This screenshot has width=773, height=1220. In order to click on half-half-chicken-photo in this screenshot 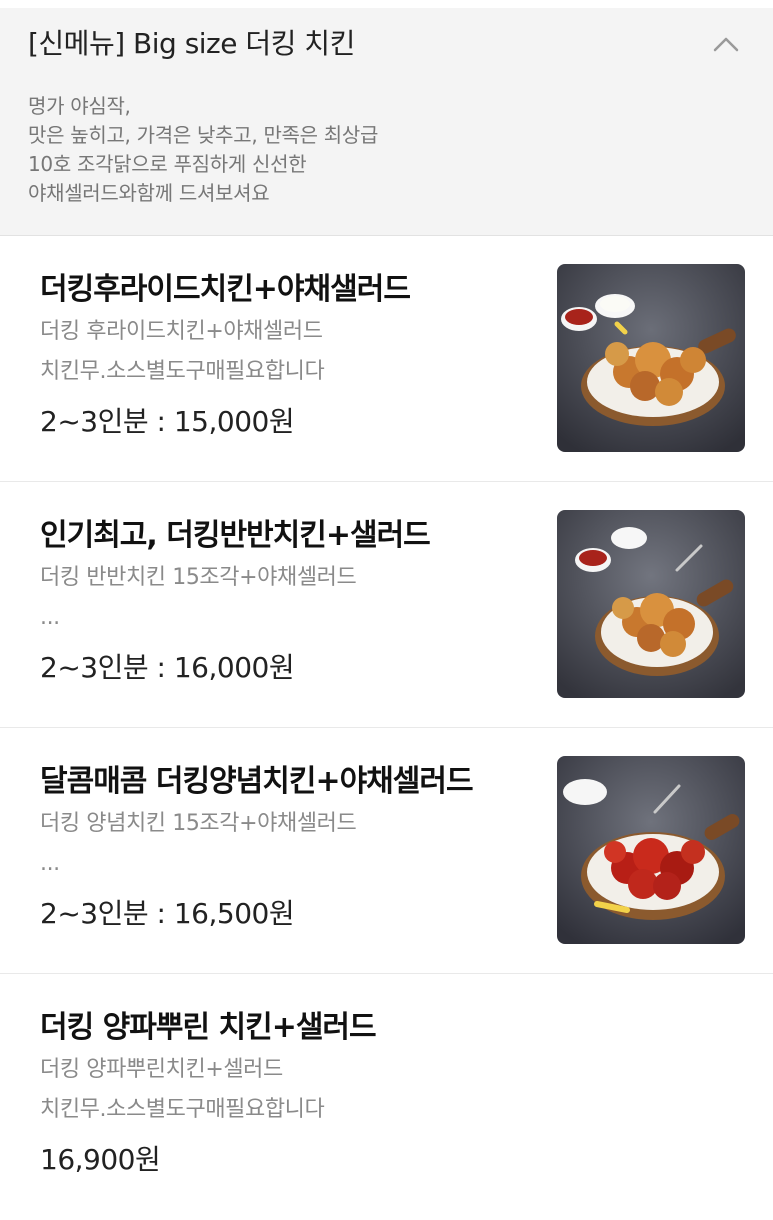, I will do `click(651, 604)`.